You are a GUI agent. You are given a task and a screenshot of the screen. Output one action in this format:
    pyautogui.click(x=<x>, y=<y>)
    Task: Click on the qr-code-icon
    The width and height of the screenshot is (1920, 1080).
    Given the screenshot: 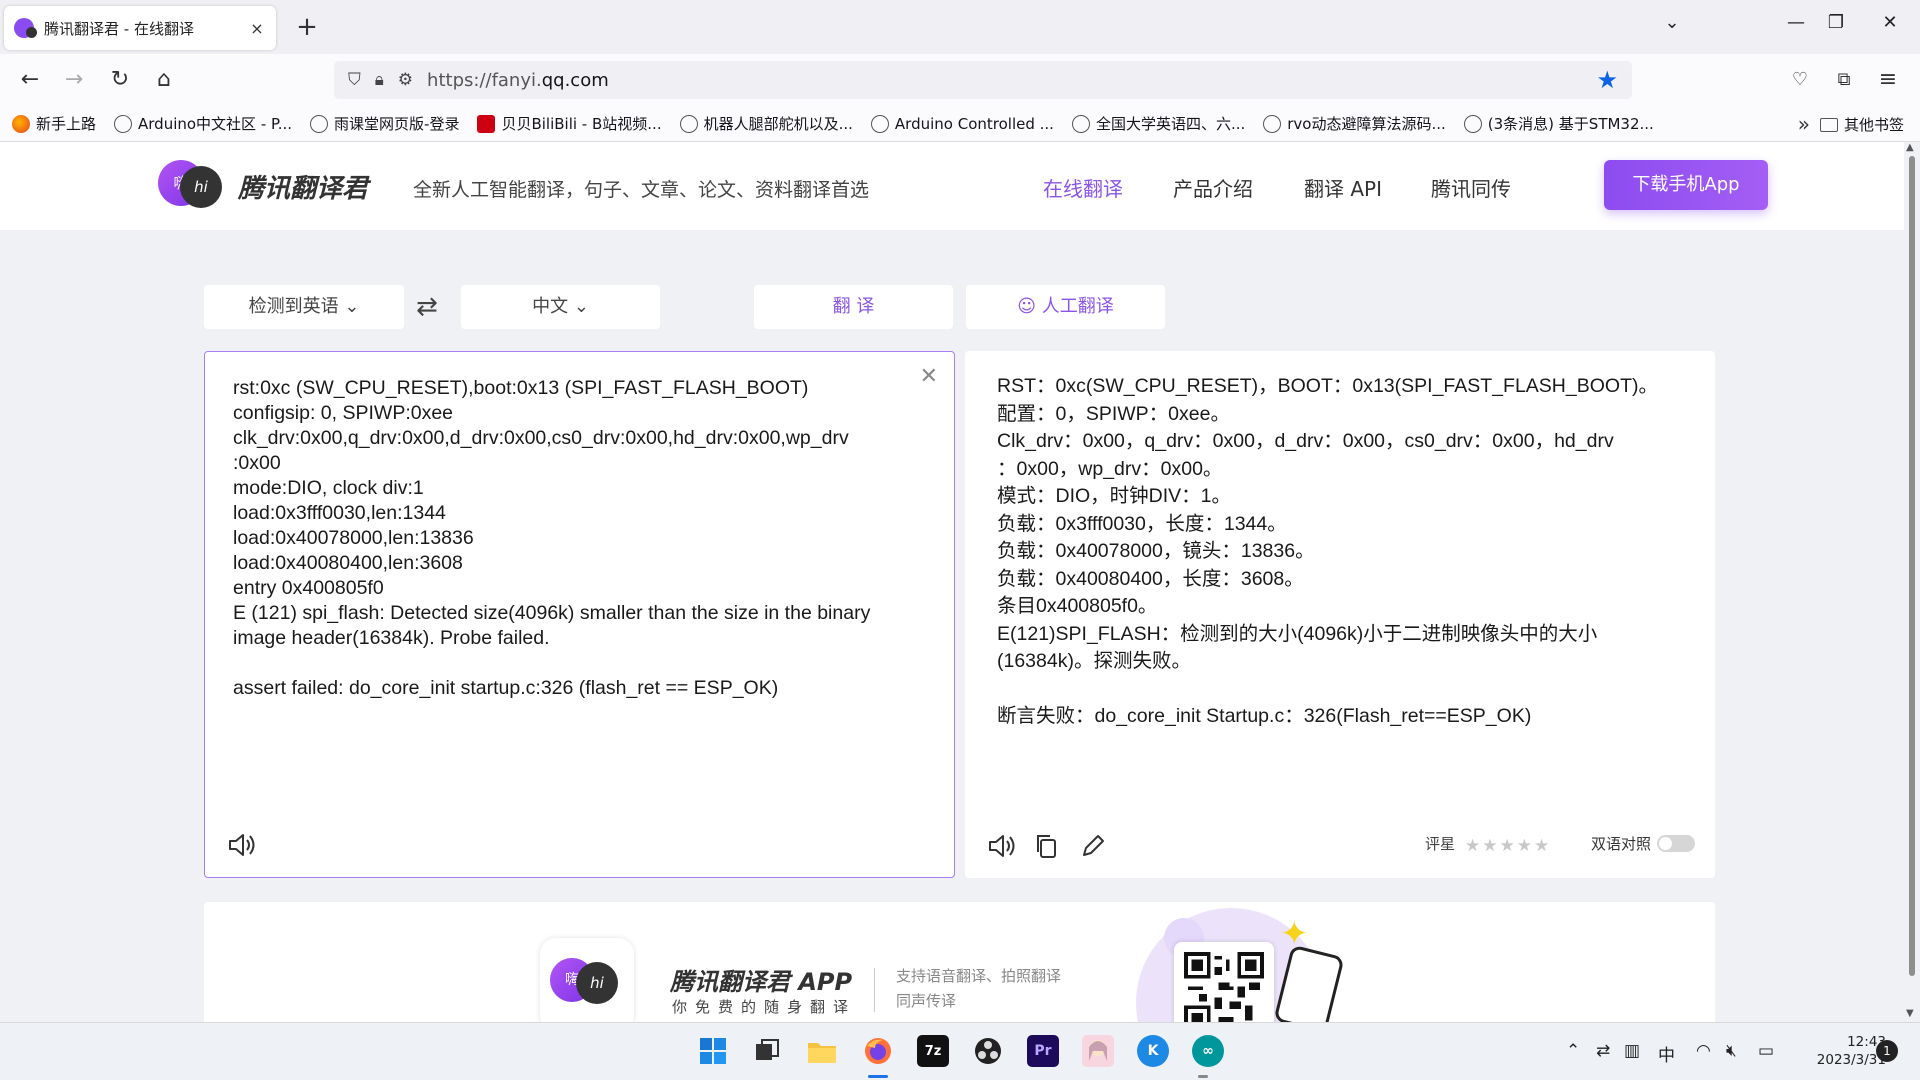 What is the action you would take?
    pyautogui.click(x=1224, y=987)
    